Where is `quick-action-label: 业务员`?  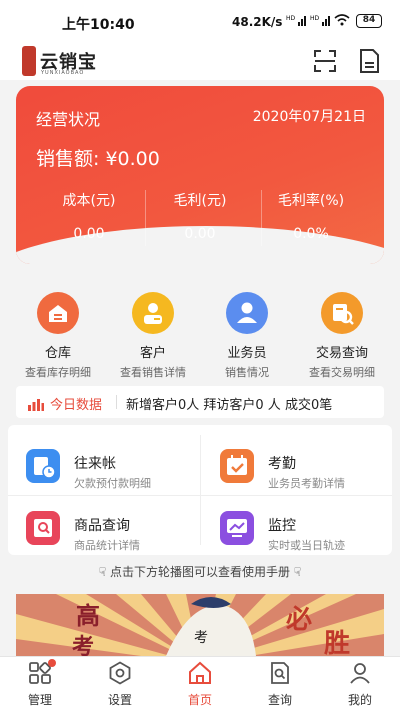
quick-action-label: 业务员 is located at coordinates (247, 353).